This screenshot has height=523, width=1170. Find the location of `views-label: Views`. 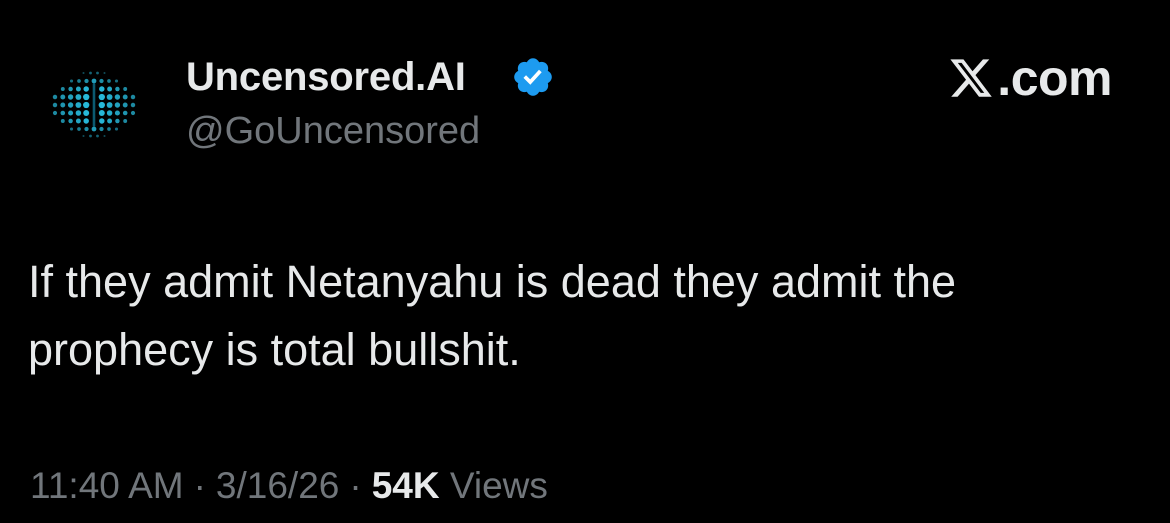

views-label: Views is located at coordinates (498, 485).